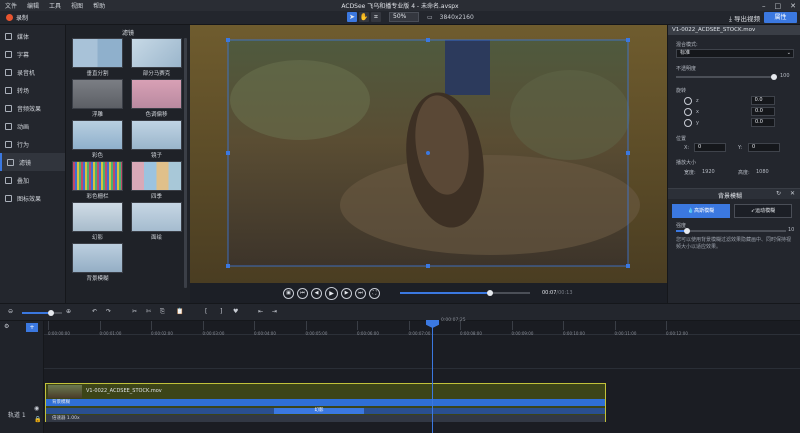 The width and height of the screenshot is (800, 433). What do you see at coordinates (735, 53) in the screenshot?
I see `blend-mode-select: 标准 ⌄` at bounding box center [735, 53].